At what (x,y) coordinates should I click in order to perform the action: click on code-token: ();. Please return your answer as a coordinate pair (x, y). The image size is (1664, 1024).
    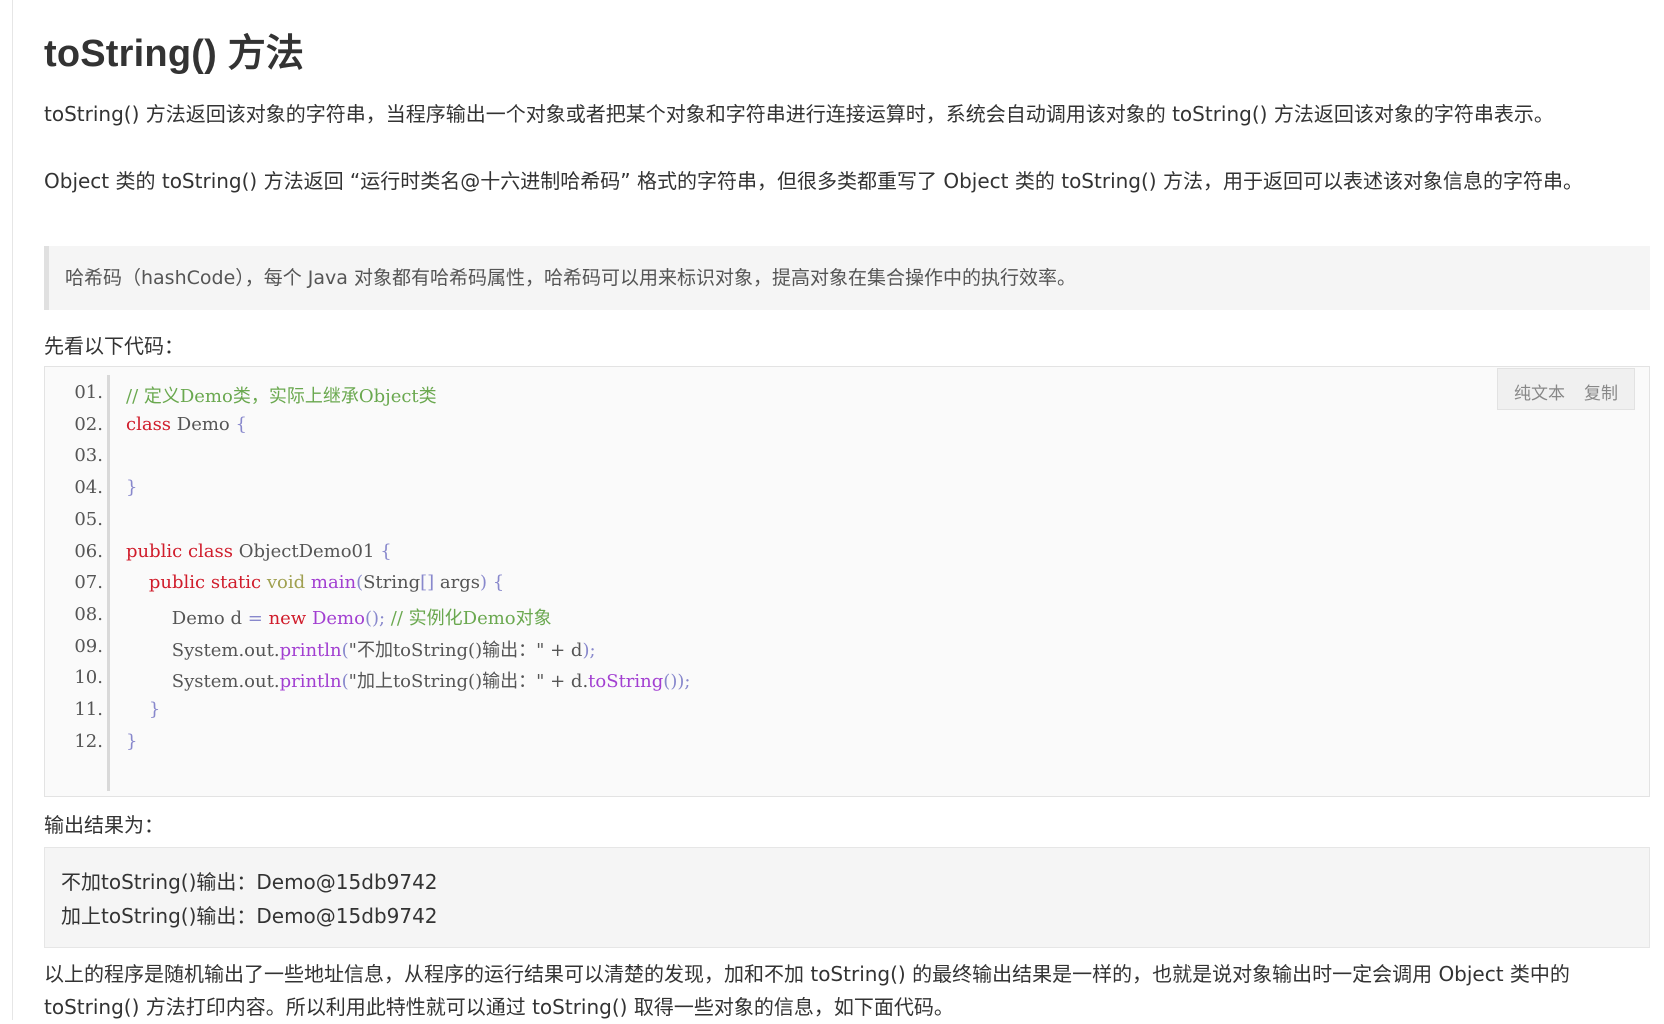
    Looking at the image, I should click on (375, 618).